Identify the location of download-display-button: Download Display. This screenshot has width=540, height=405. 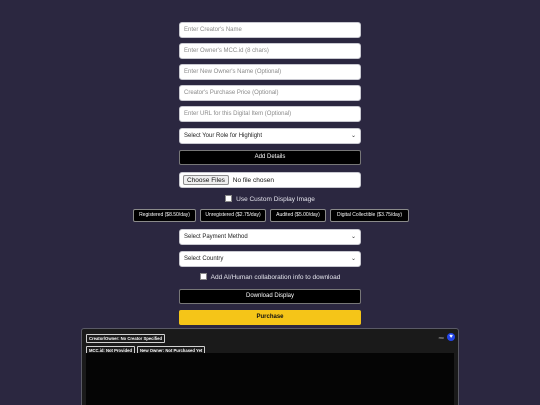
(270, 296).